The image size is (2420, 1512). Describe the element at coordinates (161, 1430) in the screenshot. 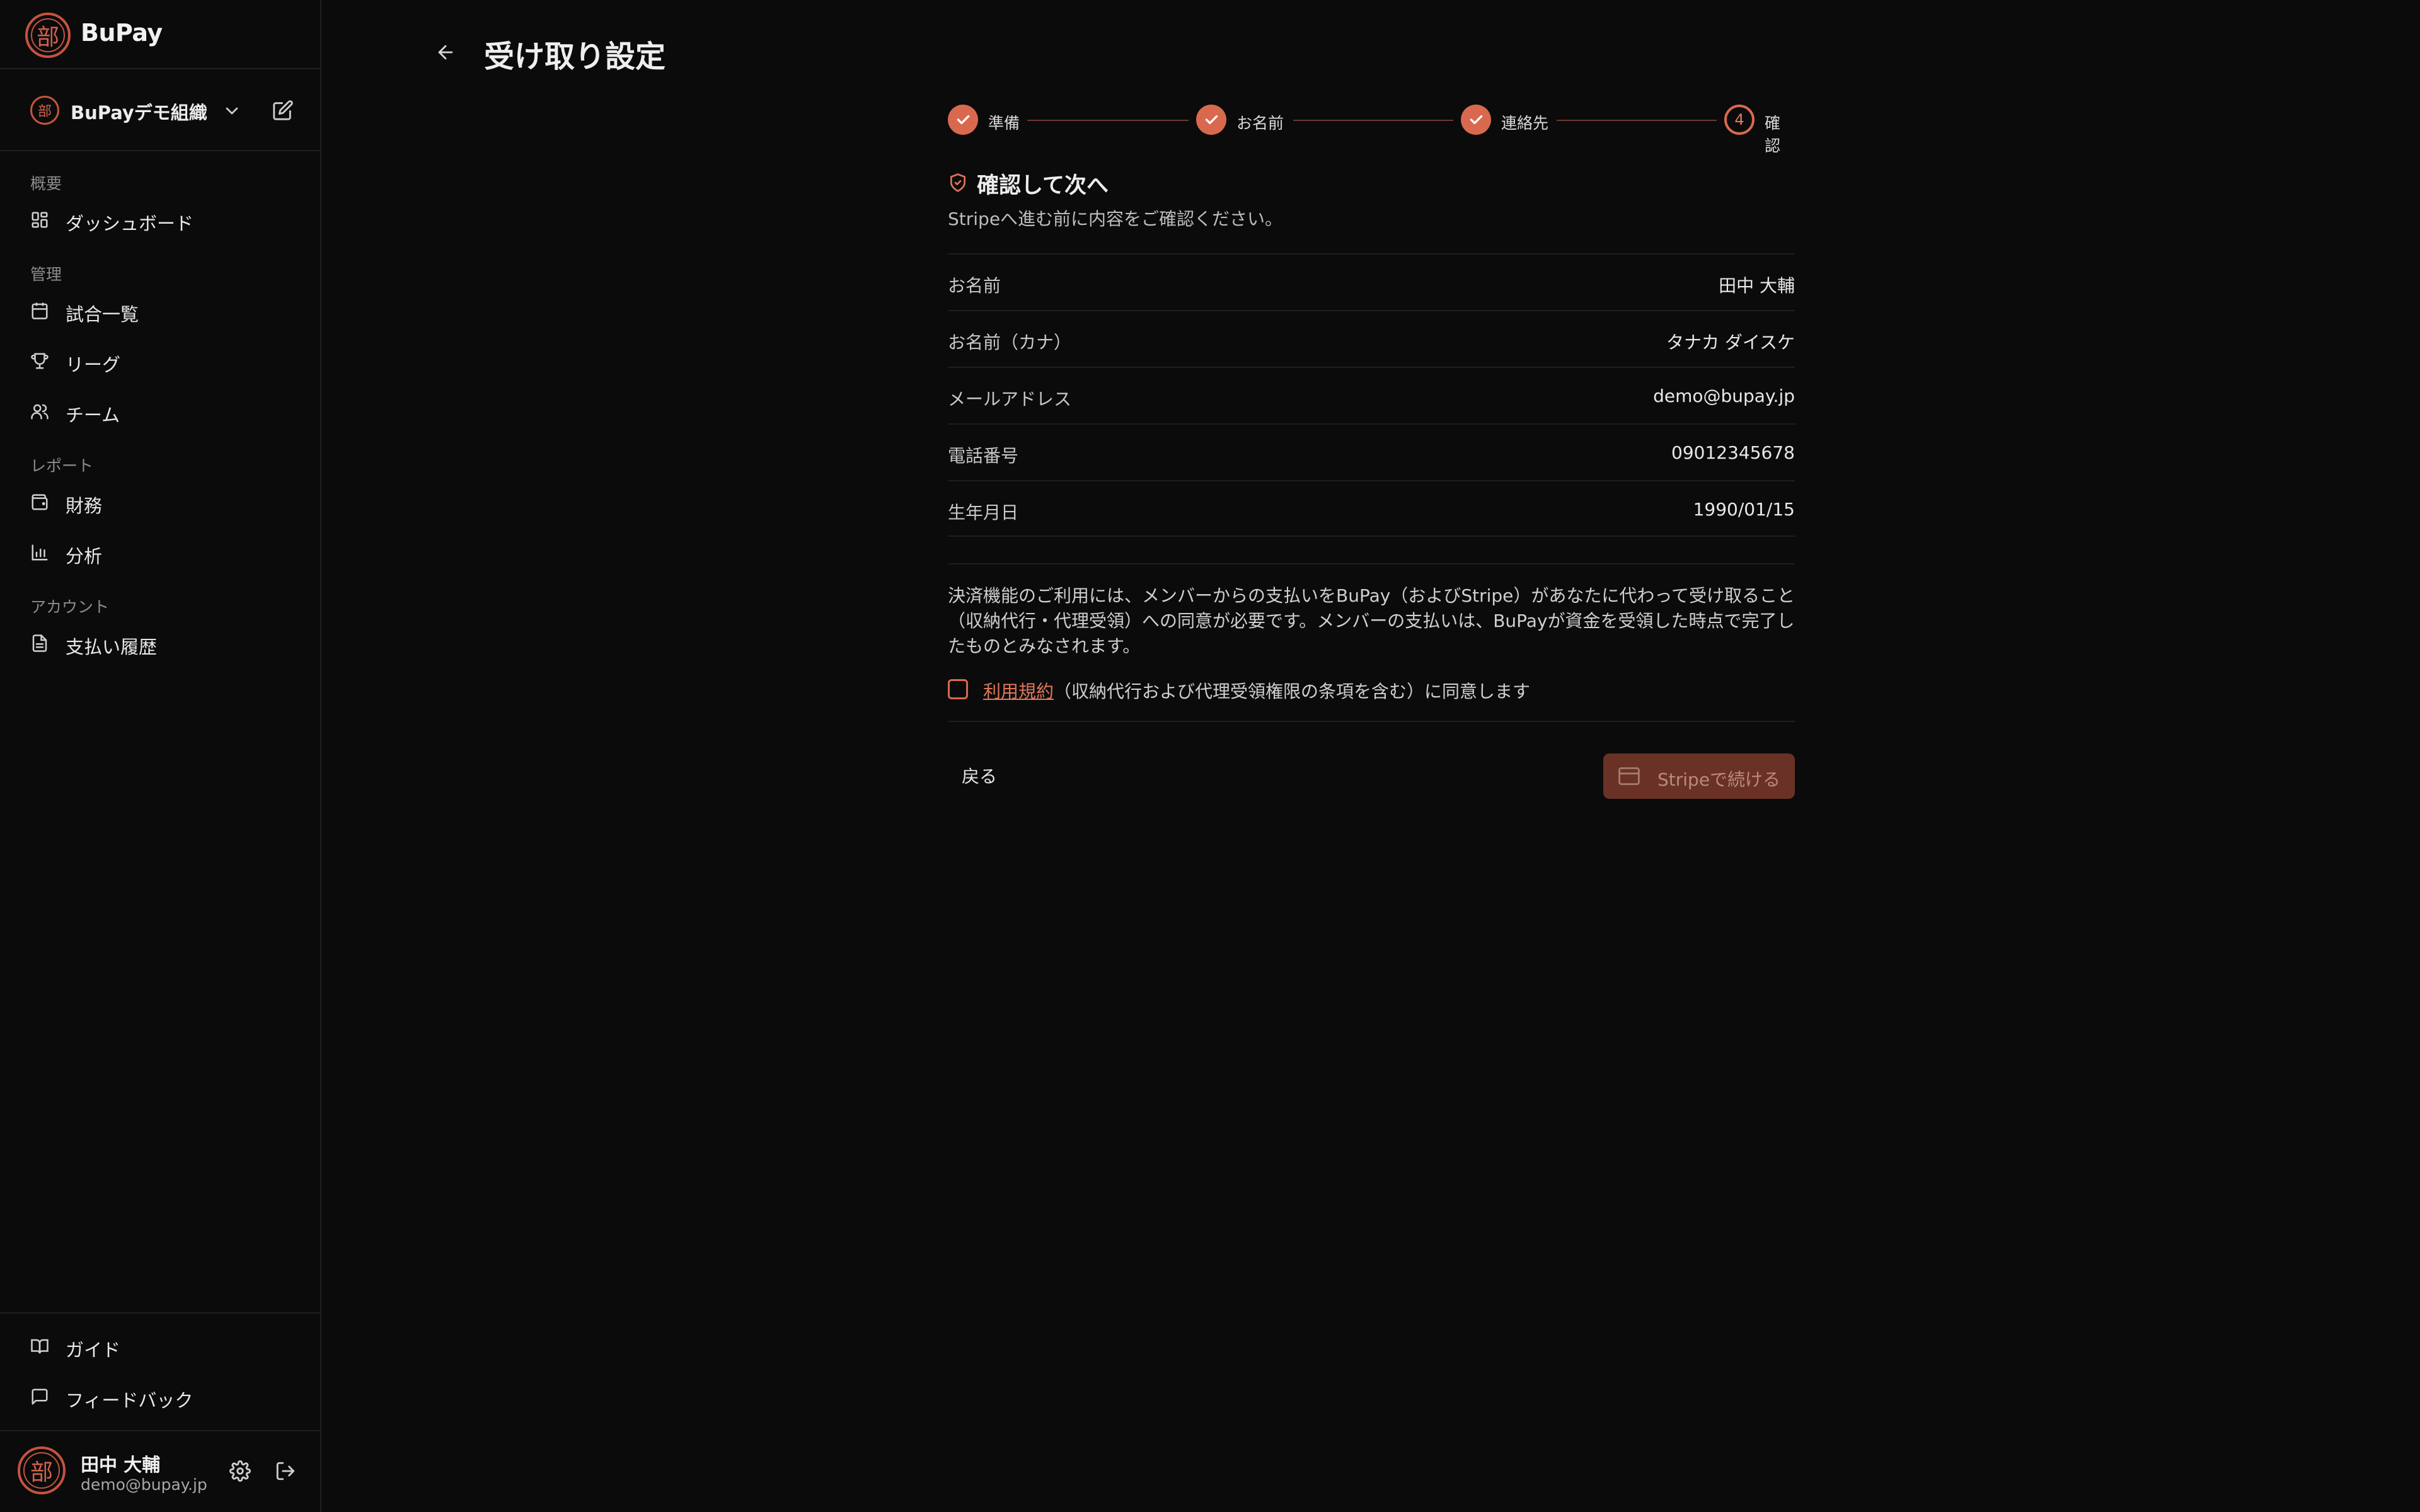

I see `sidebar-user-divider` at that location.